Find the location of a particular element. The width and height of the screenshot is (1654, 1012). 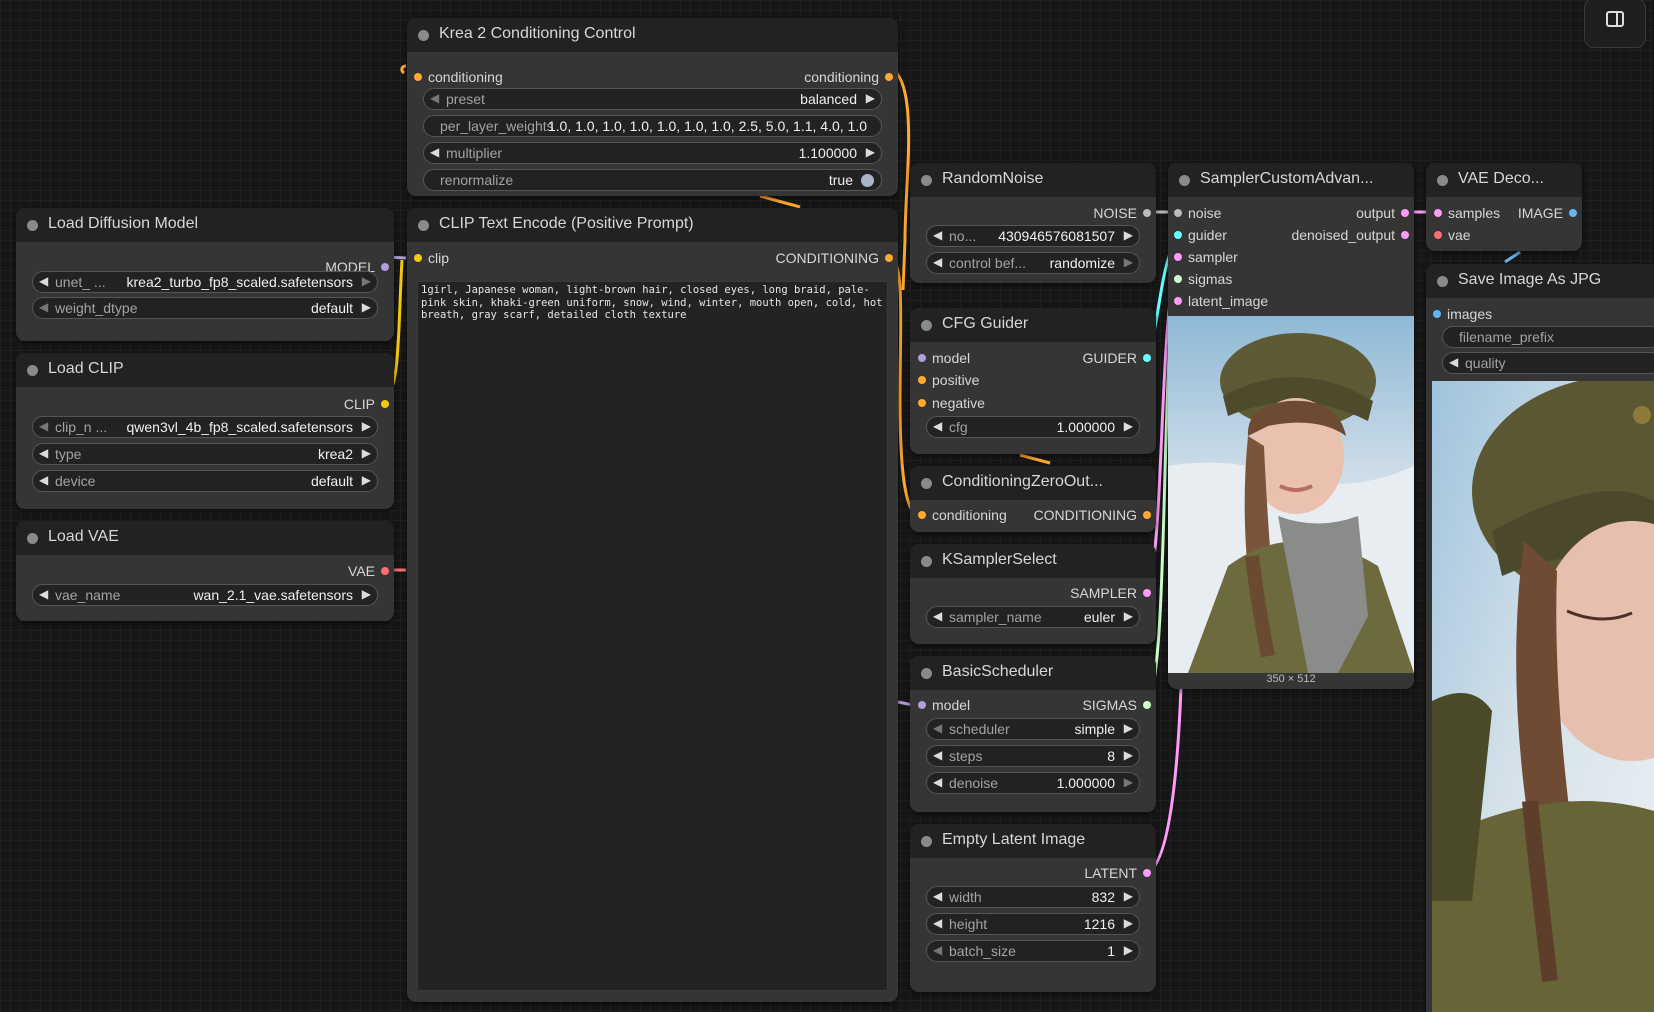

output-output: output is located at coordinates (1382, 213).